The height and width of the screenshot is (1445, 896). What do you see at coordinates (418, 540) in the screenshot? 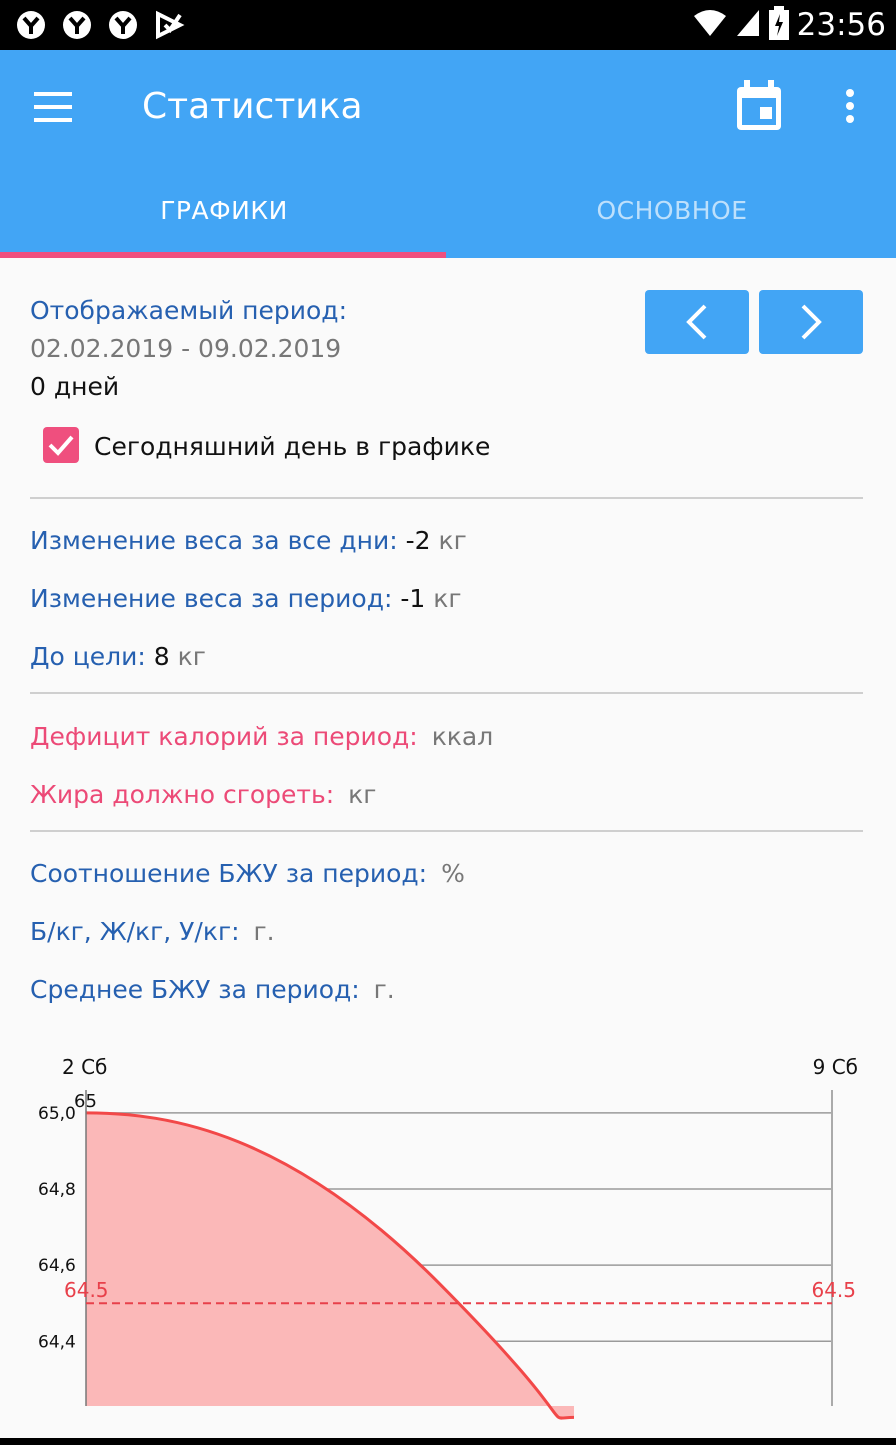
I see `weight-change-all-value: -2` at bounding box center [418, 540].